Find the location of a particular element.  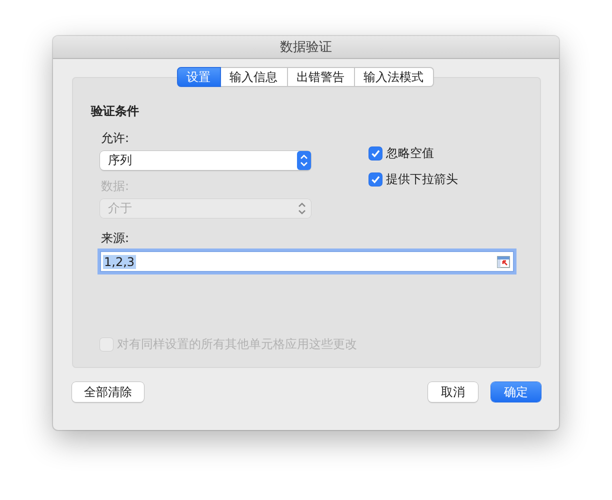

dialog-button: 全部清除 is located at coordinates (108, 392).